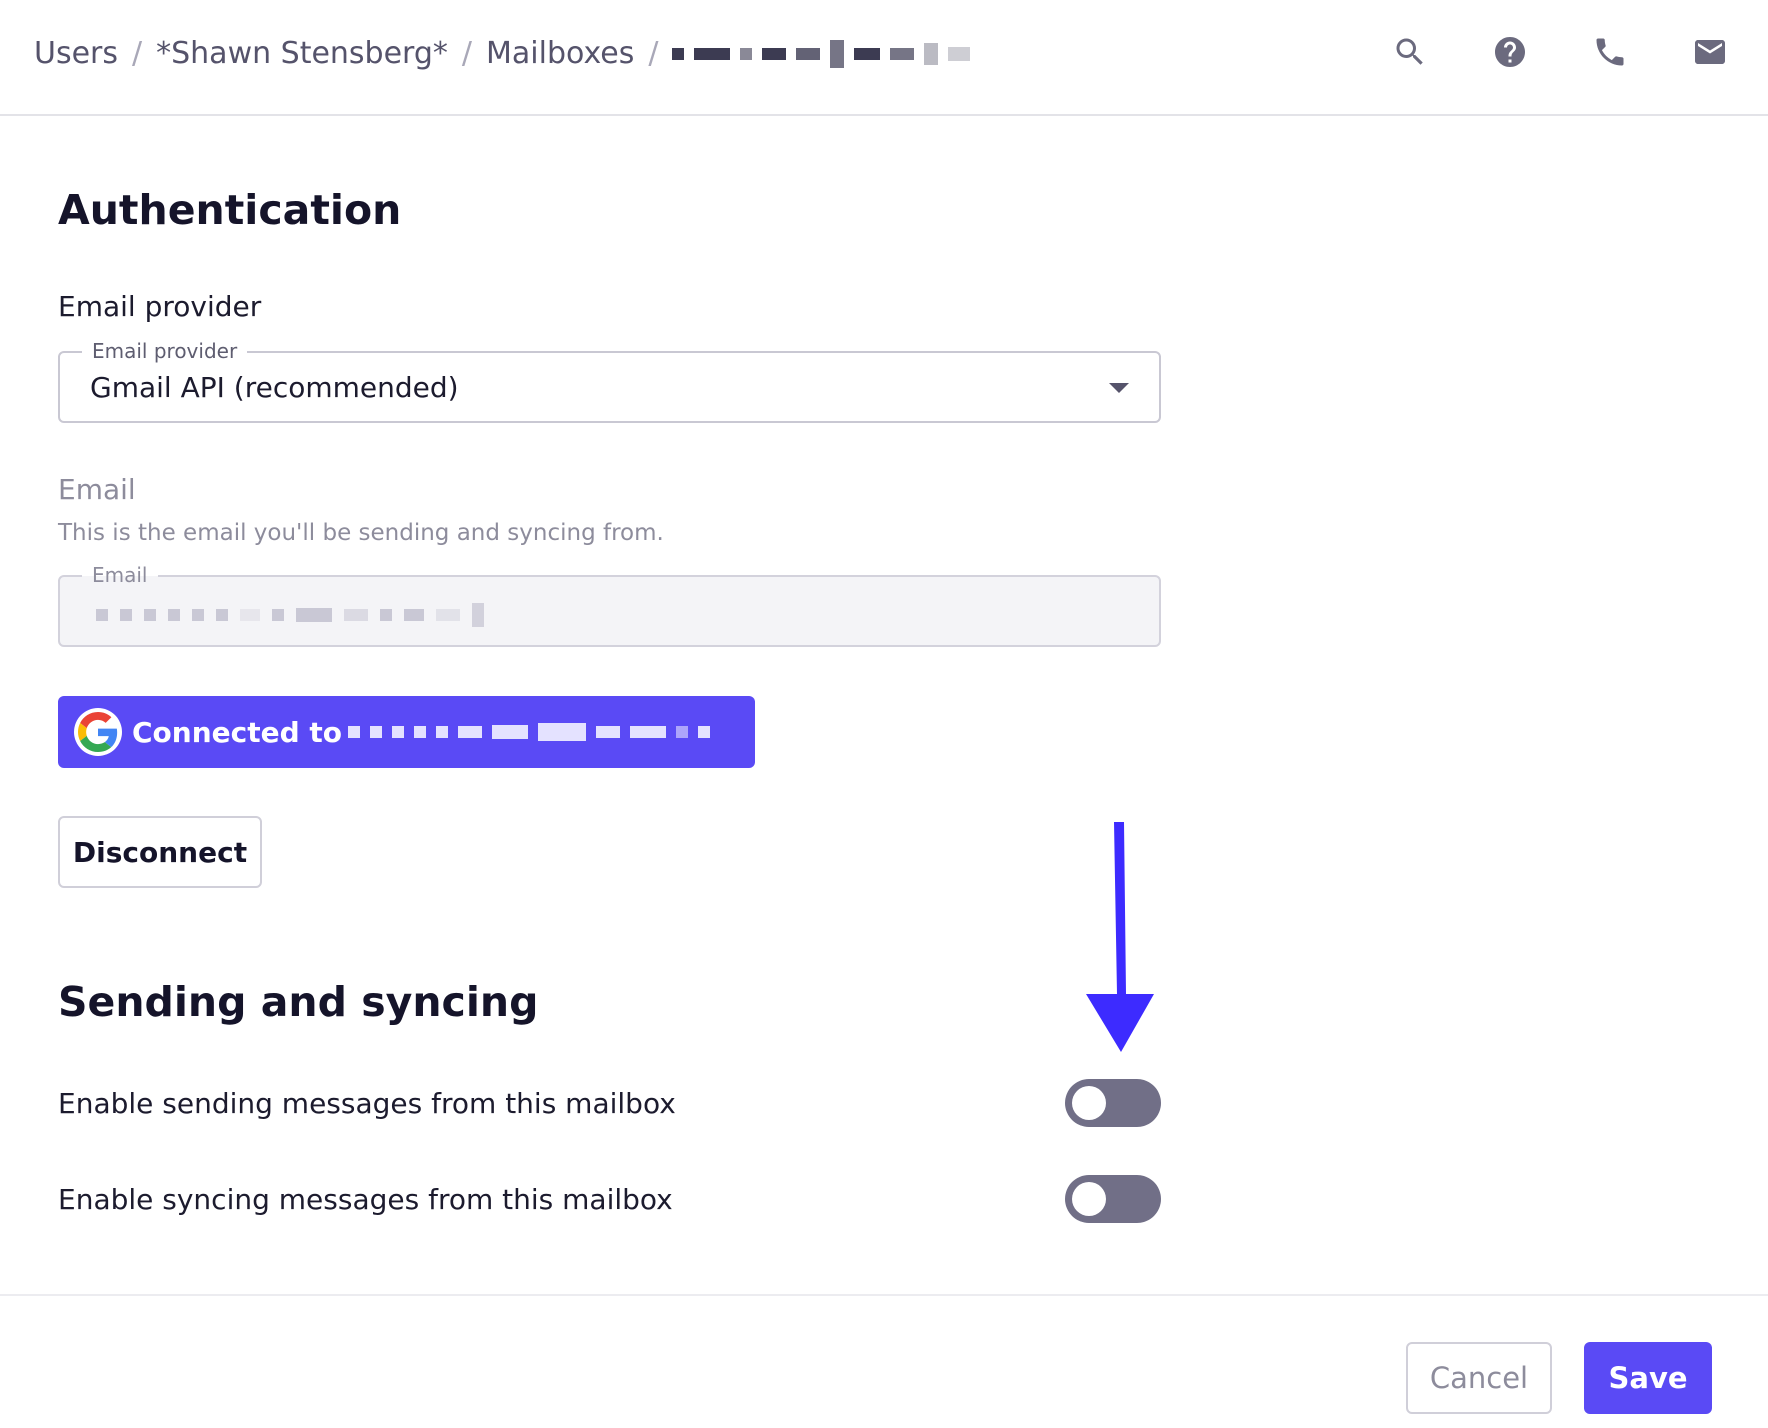  Describe the element at coordinates (165, 351) in the screenshot. I see `email-provider-legend: Email provider` at that location.